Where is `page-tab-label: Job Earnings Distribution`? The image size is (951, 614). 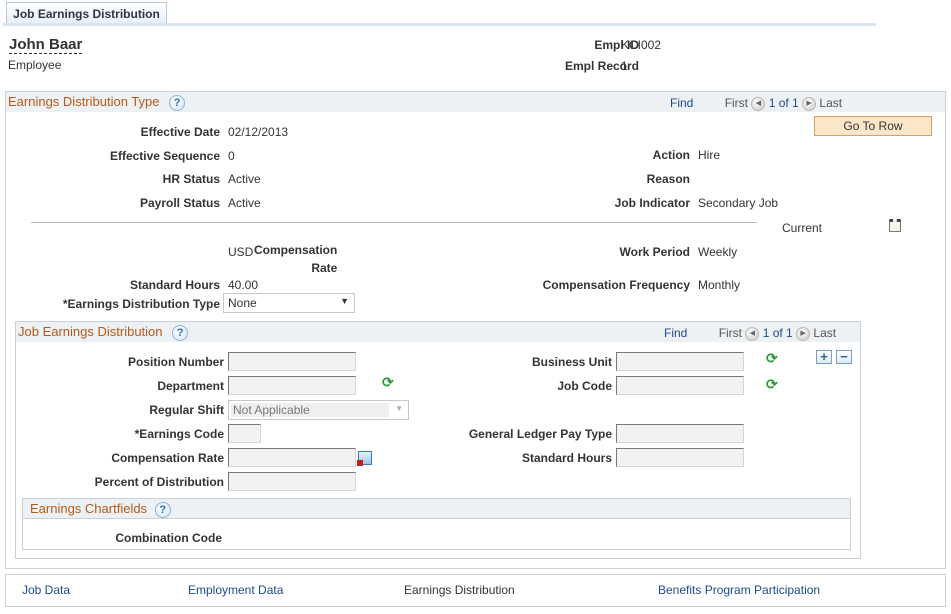
page-tab-label: Job Earnings Distribution is located at coordinates (86, 14).